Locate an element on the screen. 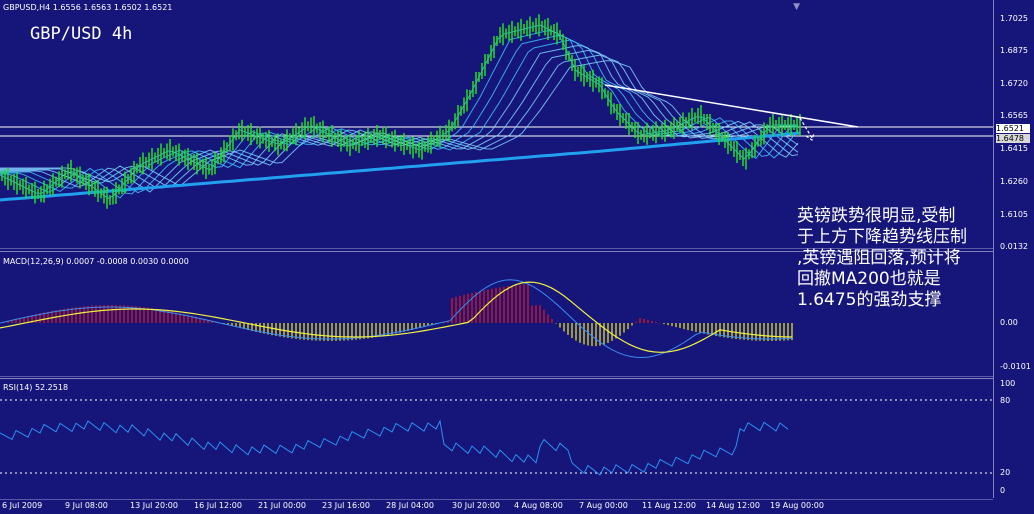 The width and height of the screenshot is (1034, 514). time-tick: 21 Jul 00:00 is located at coordinates (282, 505).